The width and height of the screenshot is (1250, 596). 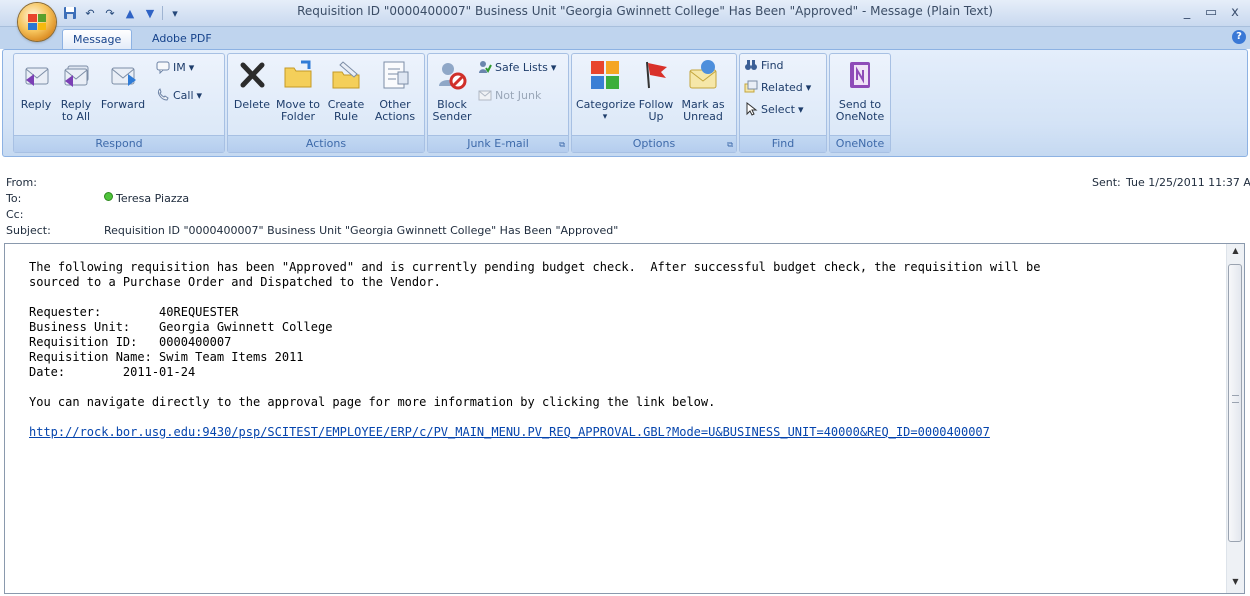 I want to click on move-to-folder-button: Move to Folder, so click(x=298, y=90).